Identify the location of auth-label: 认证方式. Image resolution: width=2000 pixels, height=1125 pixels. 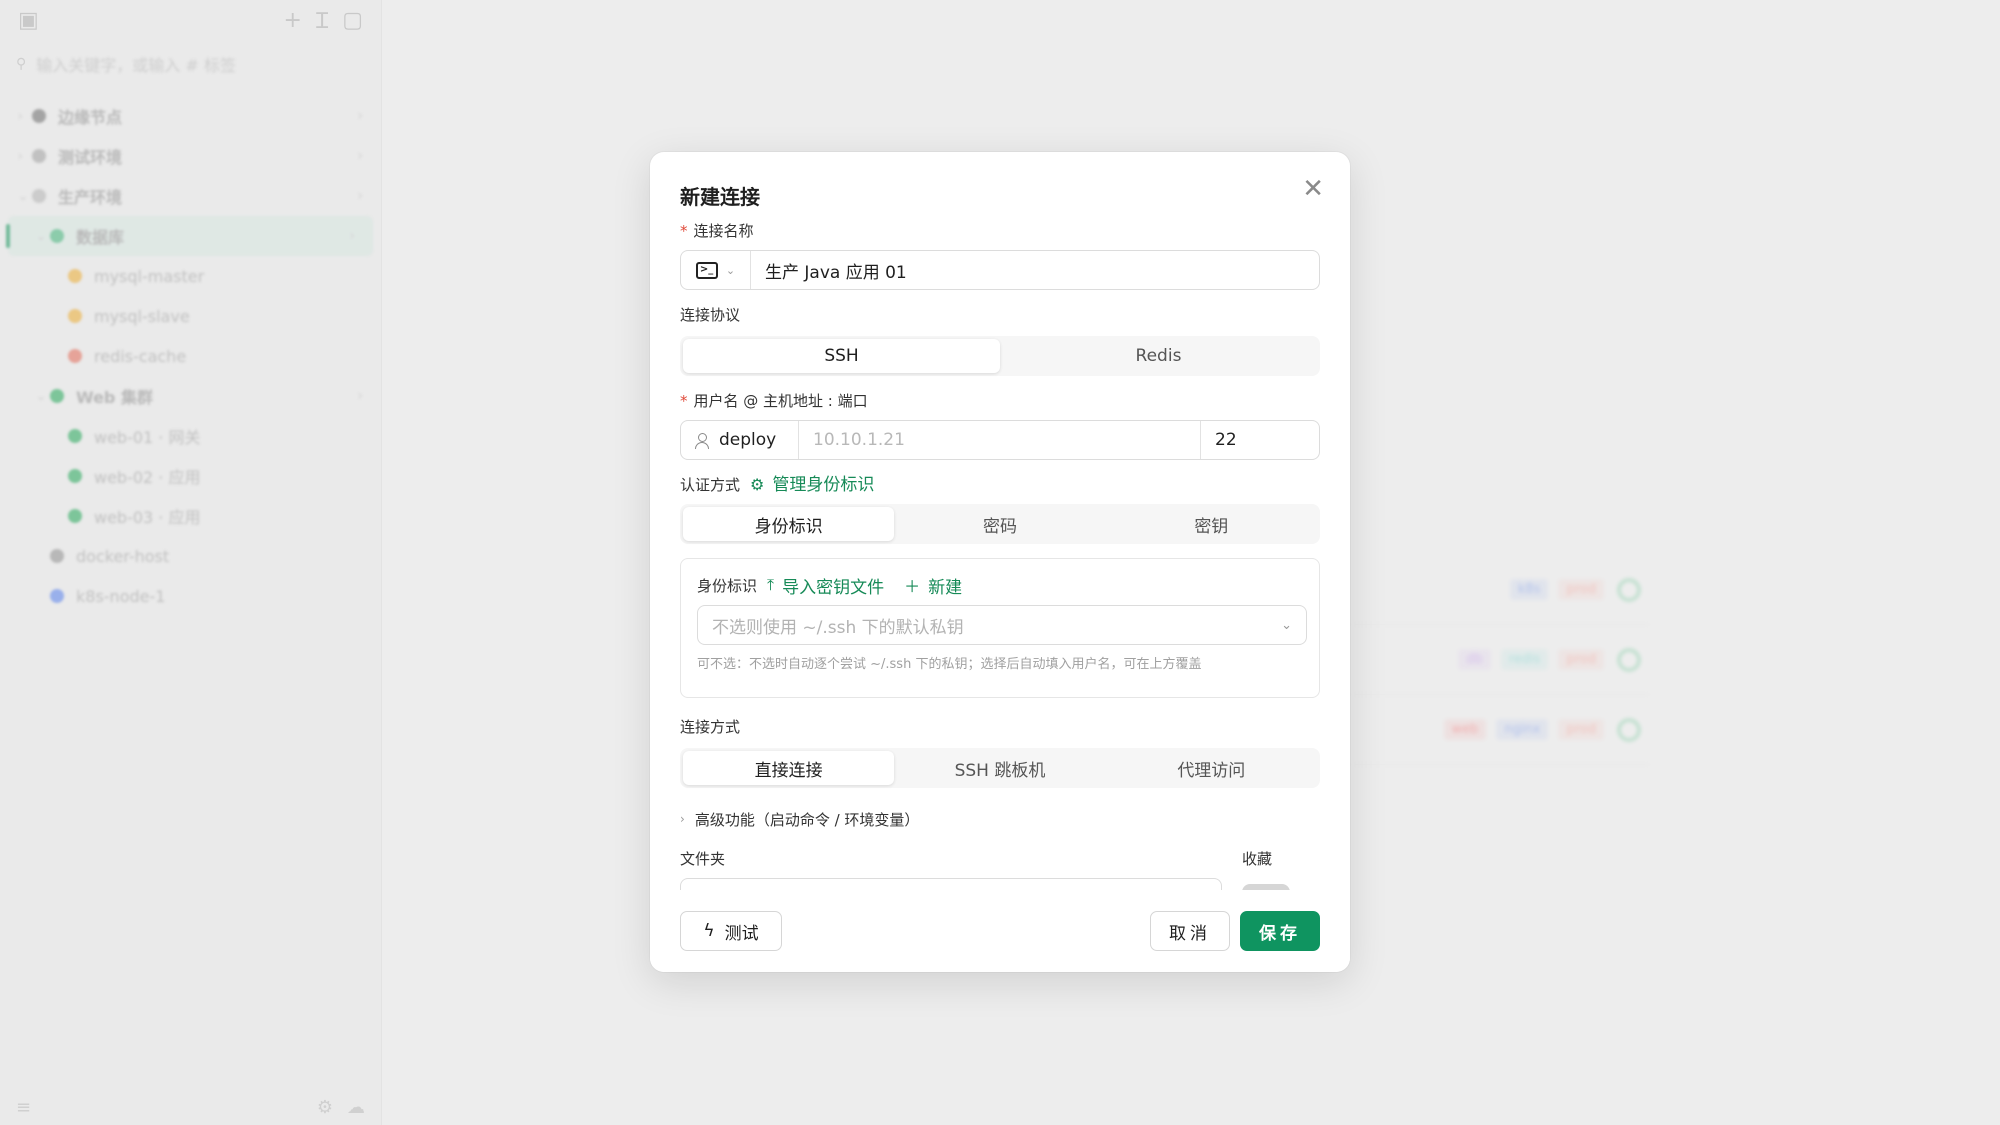
(710, 485).